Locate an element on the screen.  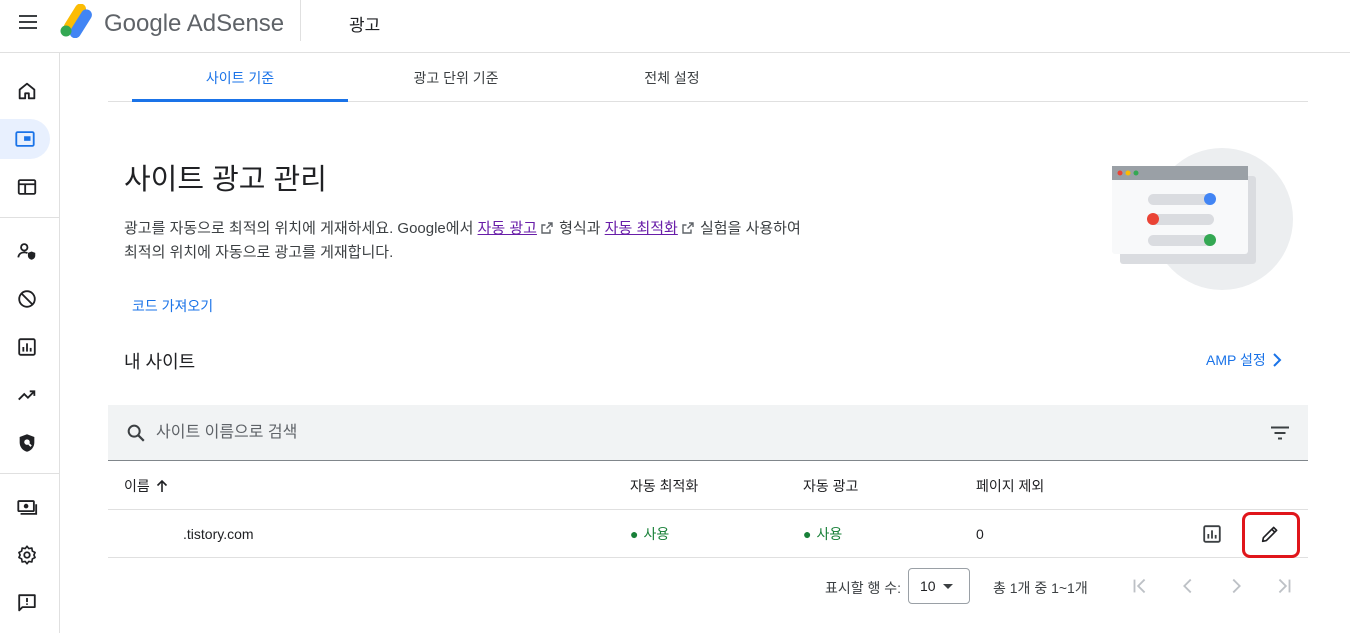
page-title: 광고 is located at coordinates (365, 25).